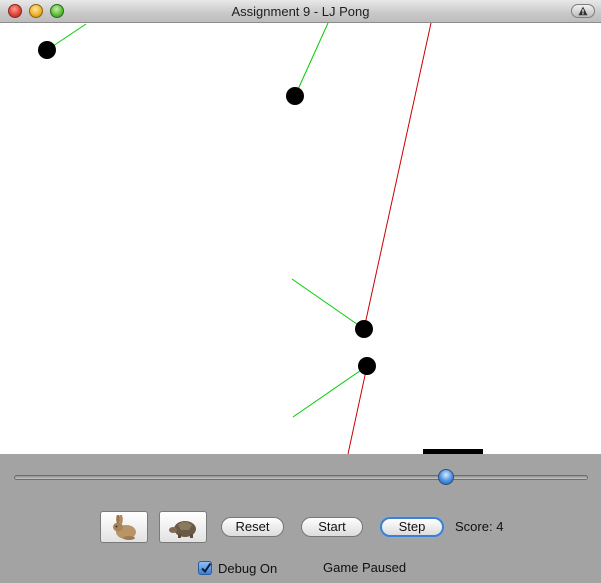 This screenshot has height=583, width=601. I want to click on debug-checkbox, so click(205, 568).